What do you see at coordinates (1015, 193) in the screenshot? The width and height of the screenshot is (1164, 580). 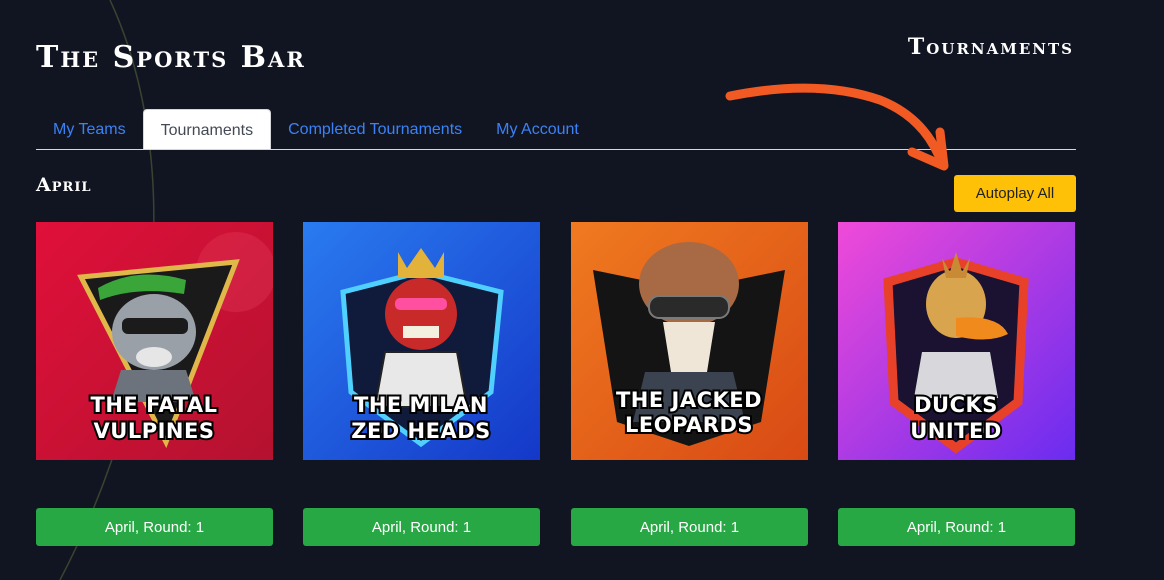 I see `autoplay-all-button: Autoplay All` at bounding box center [1015, 193].